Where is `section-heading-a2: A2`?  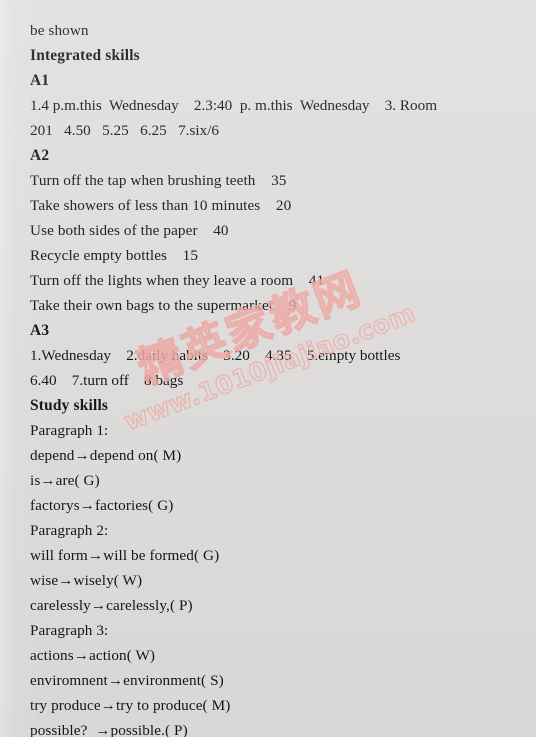 section-heading-a2: A2 is located at coordinates (40, 155).